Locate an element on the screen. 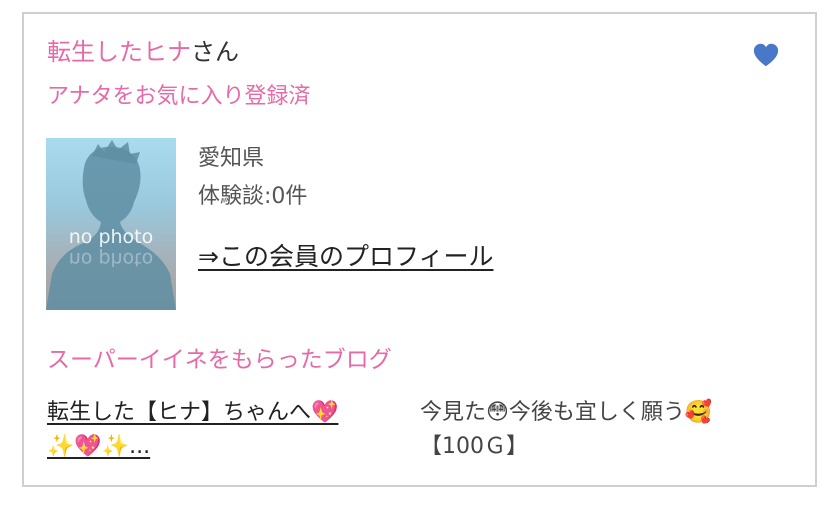 The image size is (840, 507). blog-title-line-1: 転生した【ヒナ】ちゃんへ💖 is located at coordinates (193, 412).